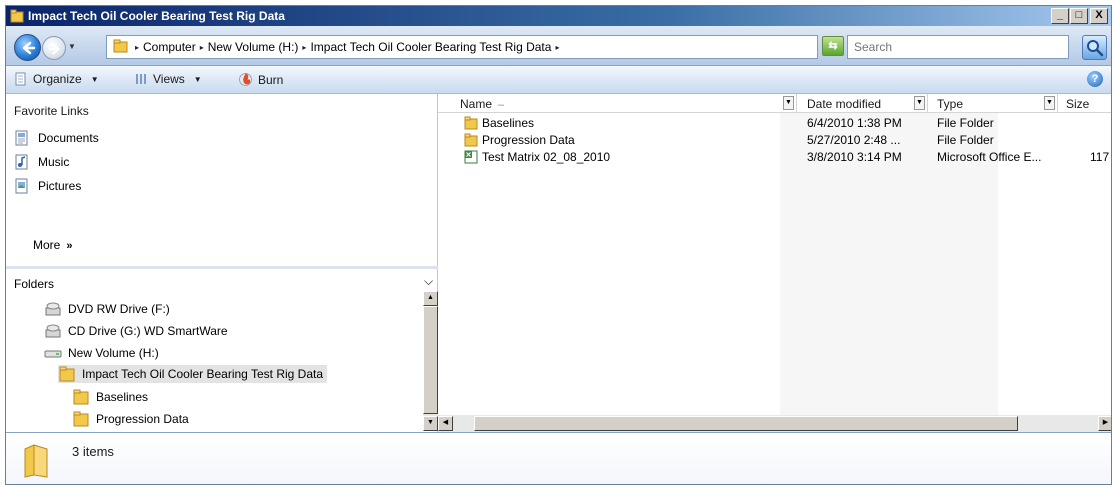 The width and height of the screenshot is (1115, 487). Describe the element at coordinates (136, 331) in the screenshot. I see `tree-item-cd-drive: CD Drive (G:) WD SmartWare` at that location.